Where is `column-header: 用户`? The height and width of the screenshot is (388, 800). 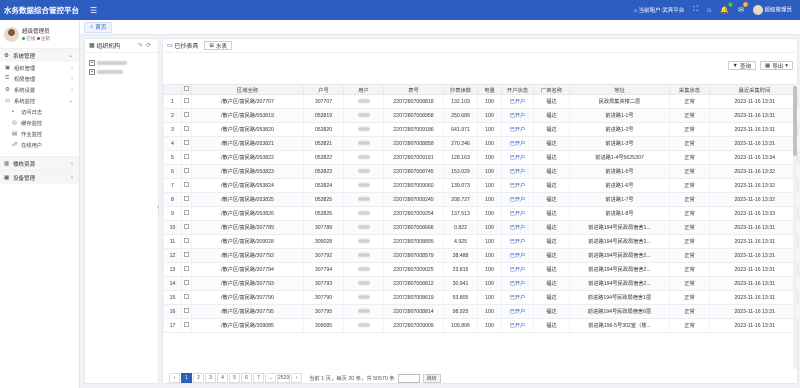 column-header: 用户 is located at coordinates (363, 89).